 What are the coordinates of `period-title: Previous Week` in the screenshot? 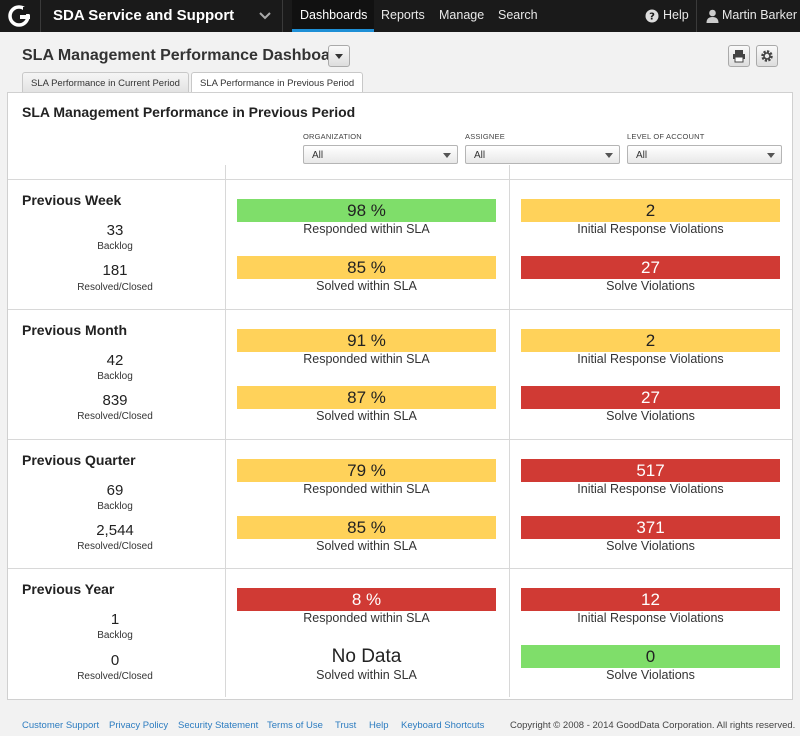 It's located at (72, 200).